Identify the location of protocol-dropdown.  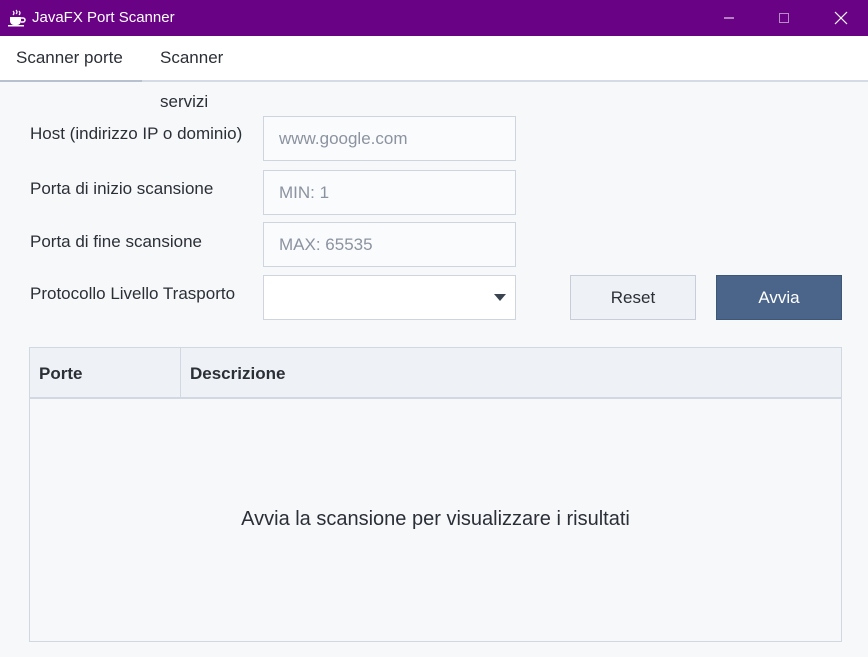
(389, 297).